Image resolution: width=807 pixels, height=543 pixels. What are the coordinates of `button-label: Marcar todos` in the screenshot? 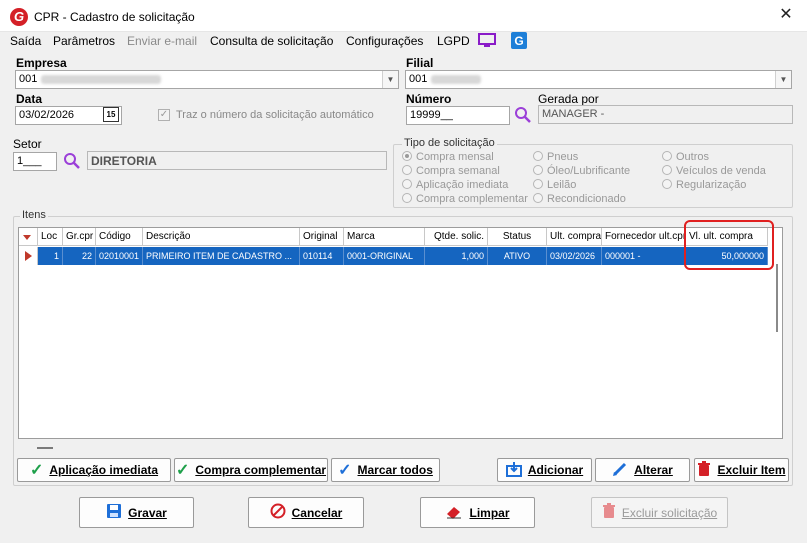 It's located at (395, 470).